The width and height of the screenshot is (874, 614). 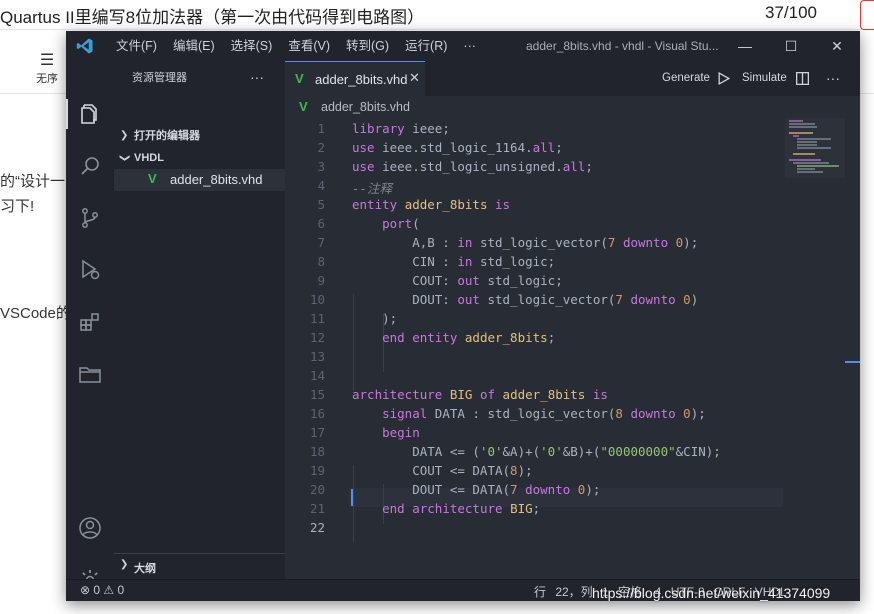 What do you see at coordinates (480, 394) in the screenshot?
I see `code-line: architecture BIG of adder_8bits is` at bounding box center [480, 394].